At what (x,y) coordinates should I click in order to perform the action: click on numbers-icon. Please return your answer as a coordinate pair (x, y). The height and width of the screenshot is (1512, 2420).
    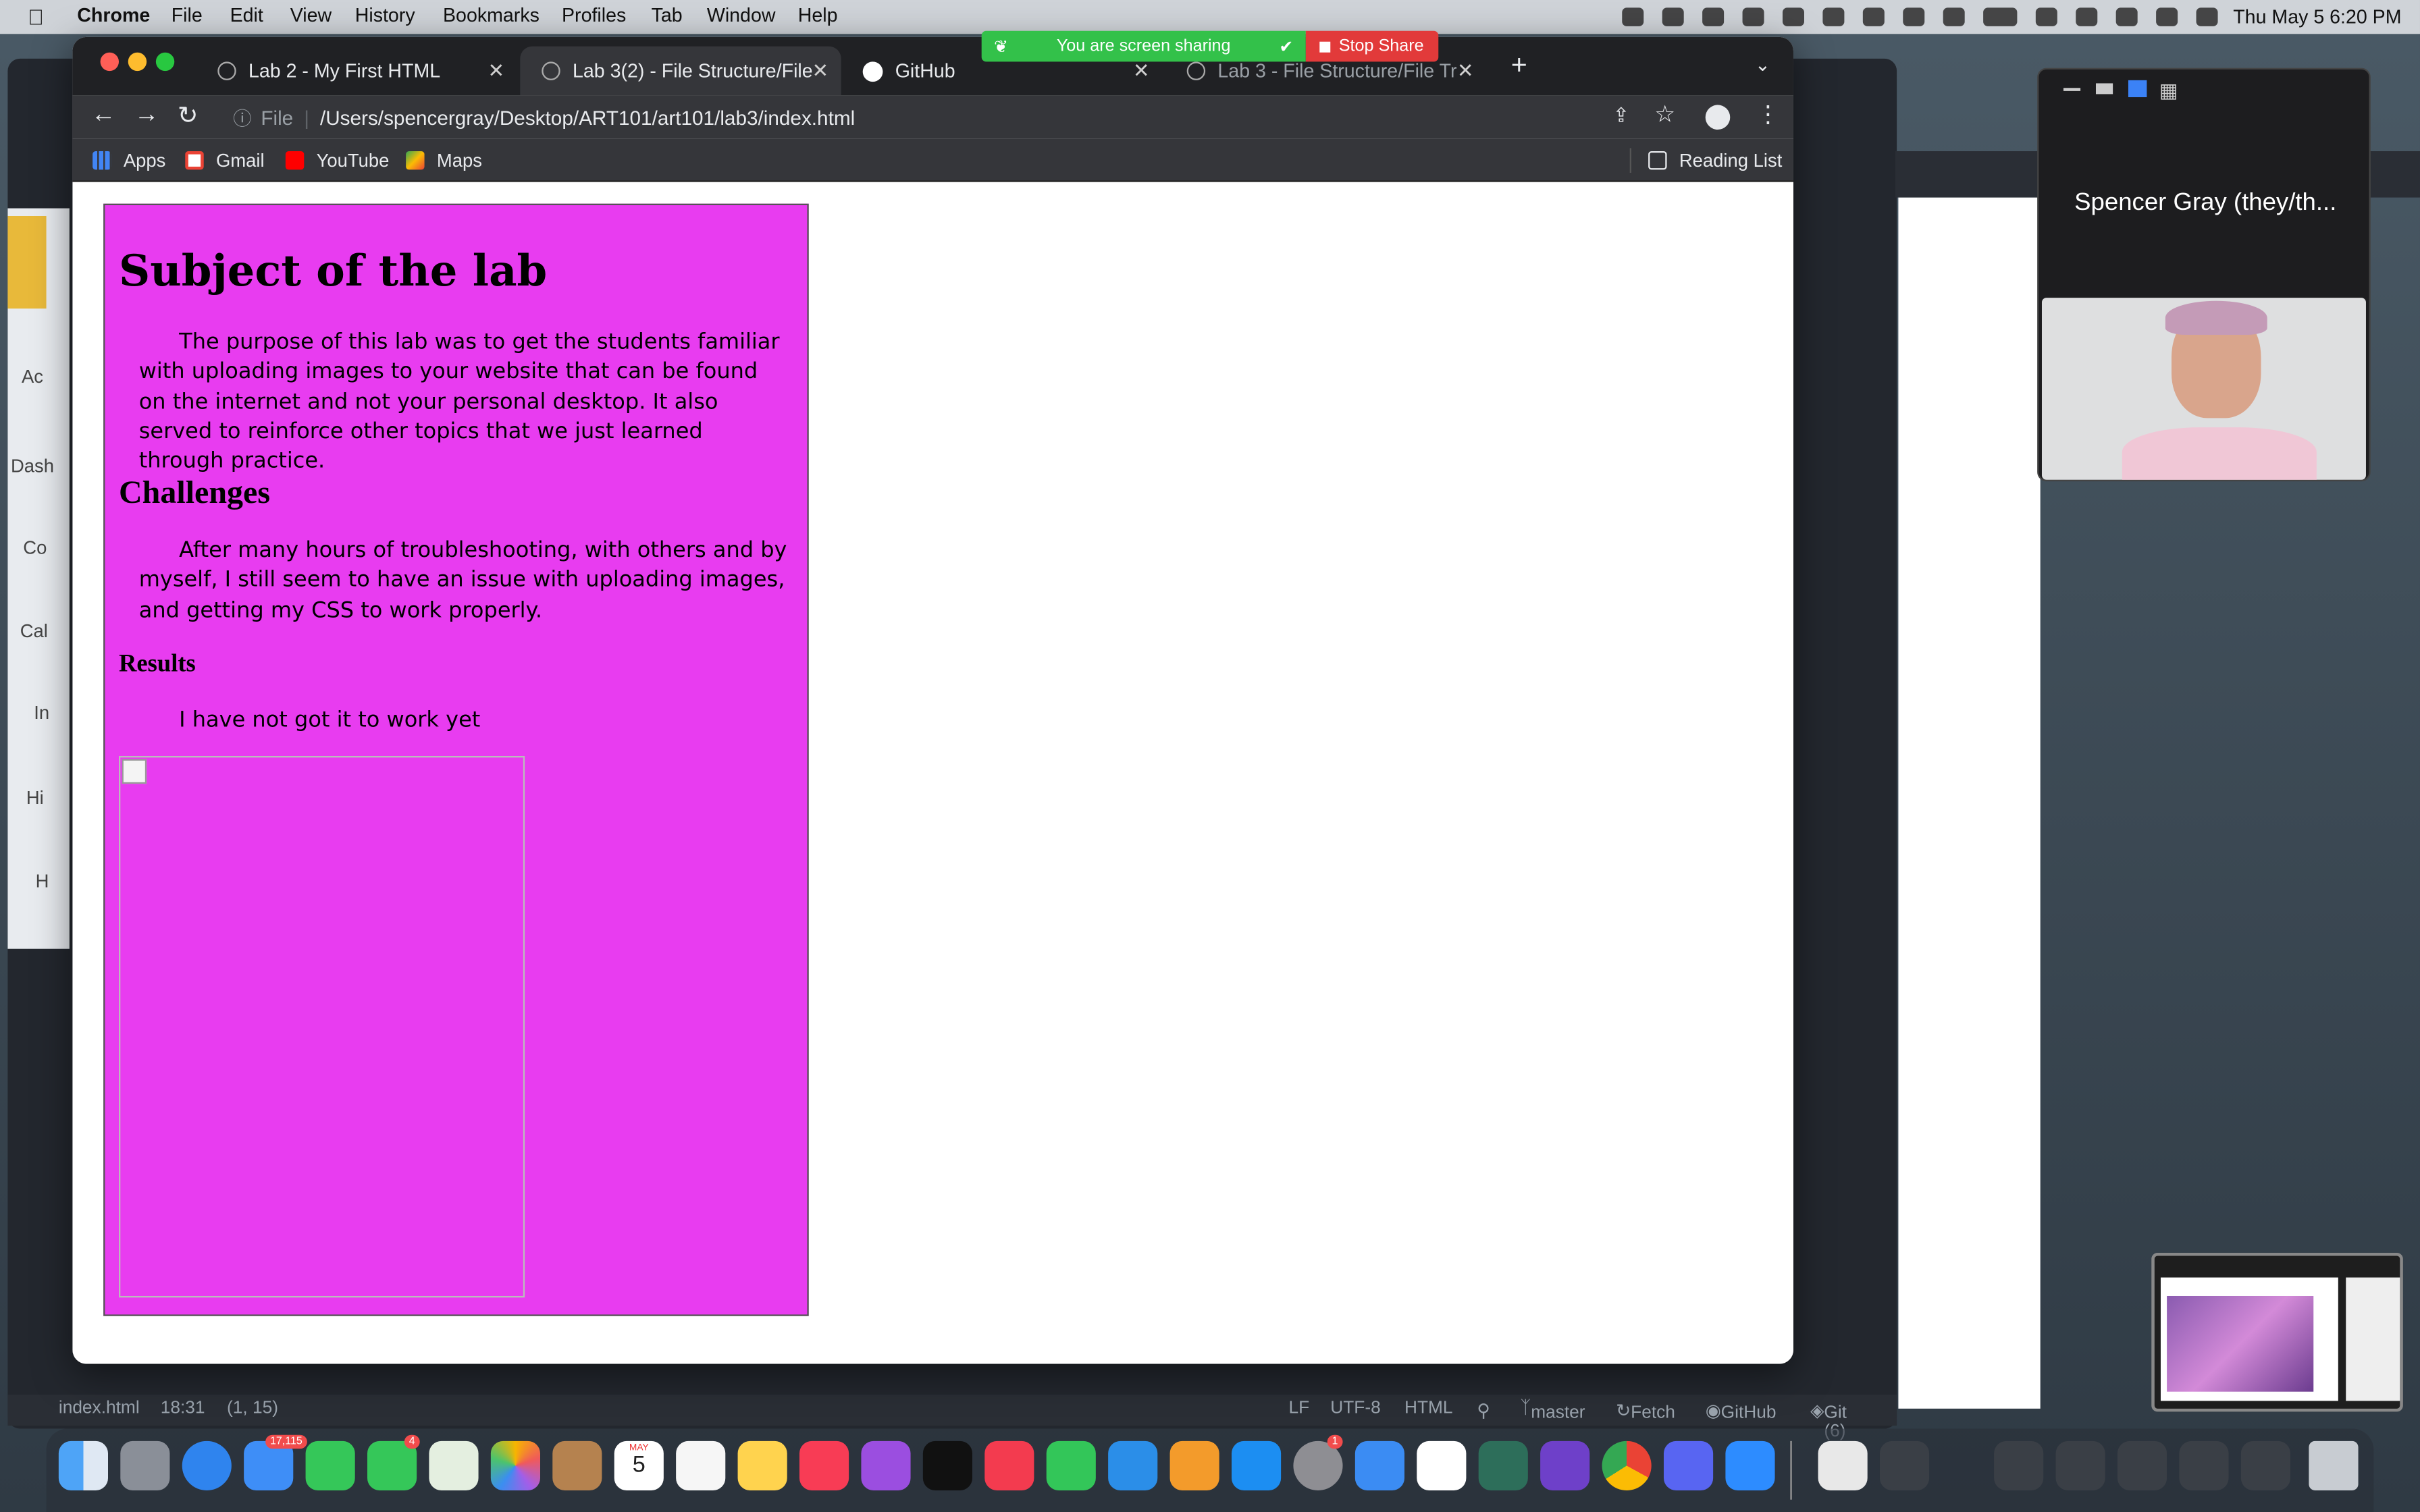
    Looking at the image, I should click on (1071, 1465).